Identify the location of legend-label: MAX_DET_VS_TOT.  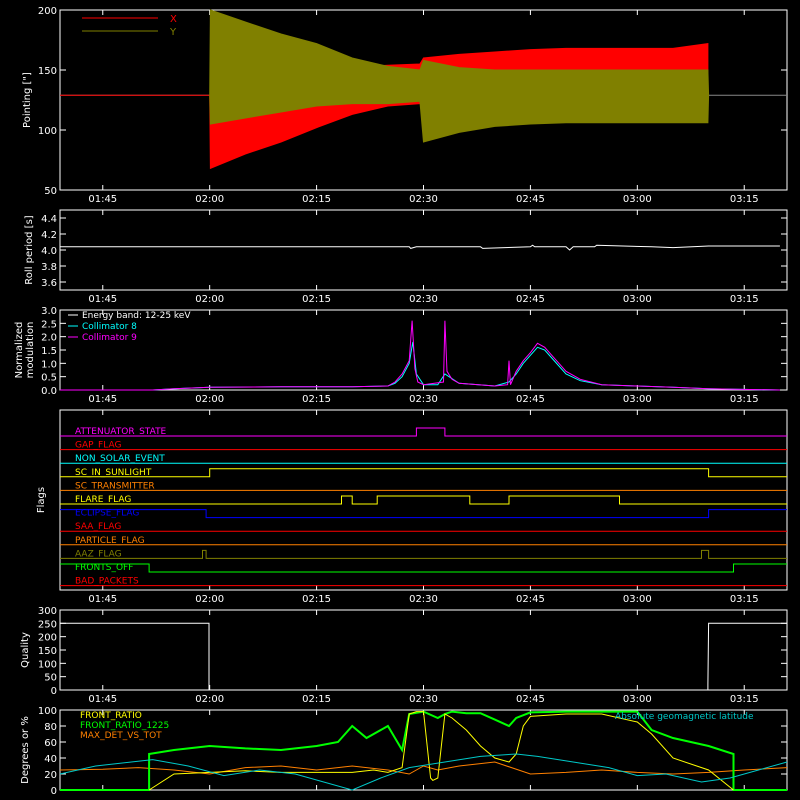
(121, 736).